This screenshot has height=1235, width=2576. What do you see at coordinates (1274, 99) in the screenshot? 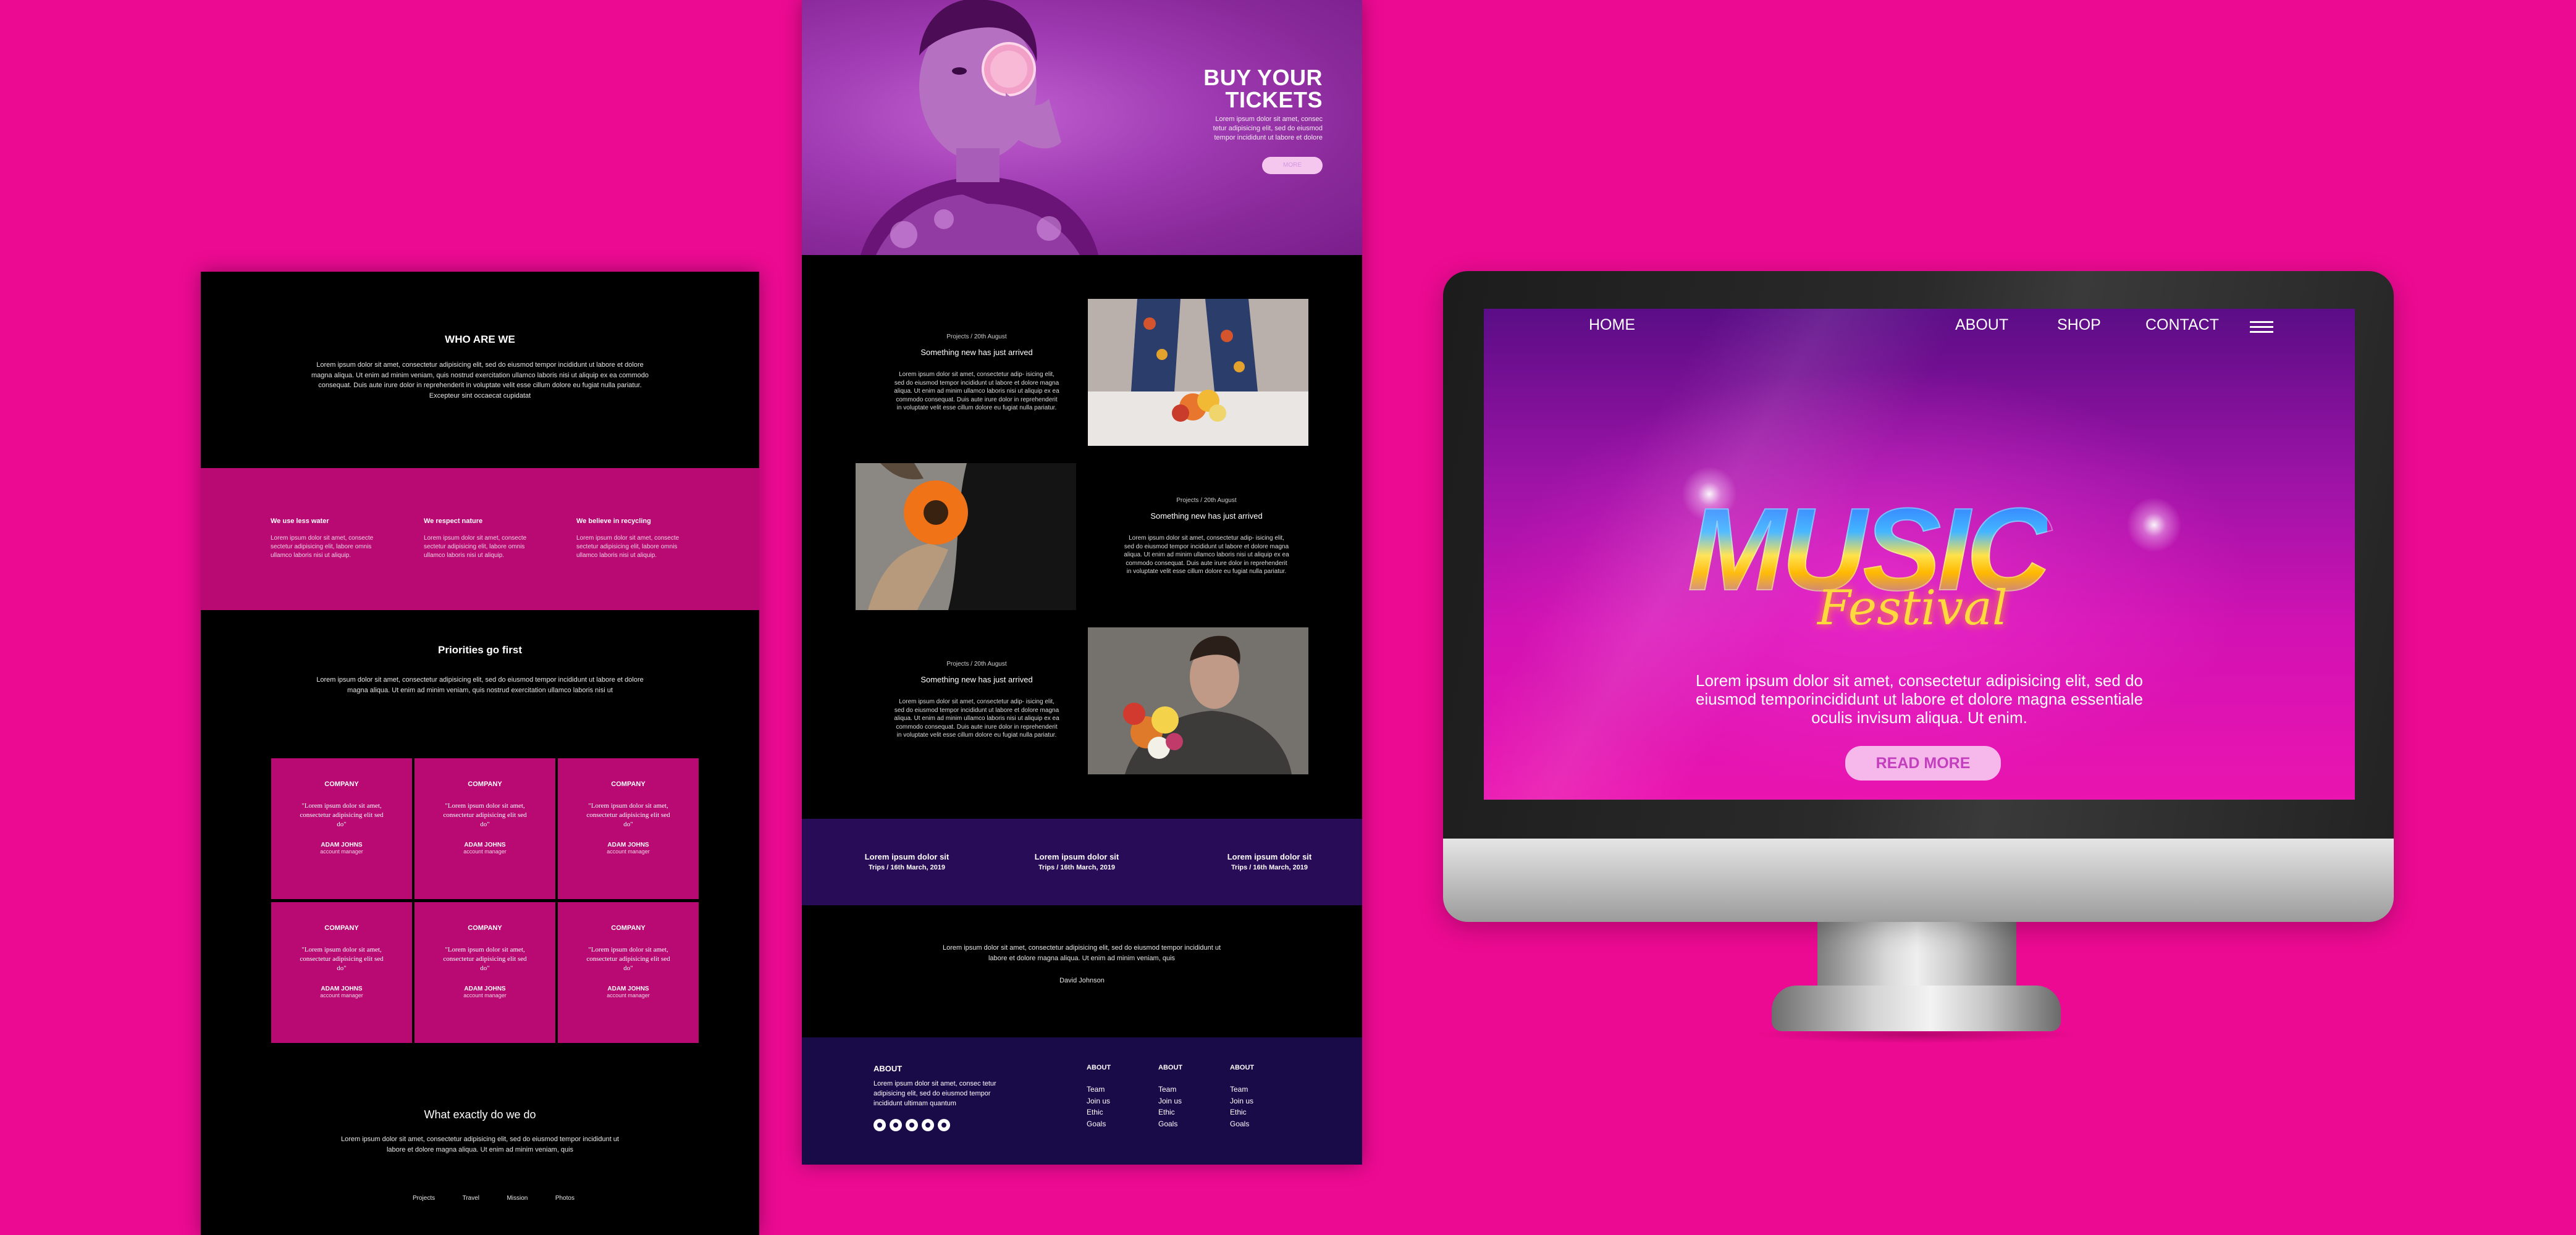
I see `hero-title-line-2: TICKETS` at bounding box center [1274, 99].